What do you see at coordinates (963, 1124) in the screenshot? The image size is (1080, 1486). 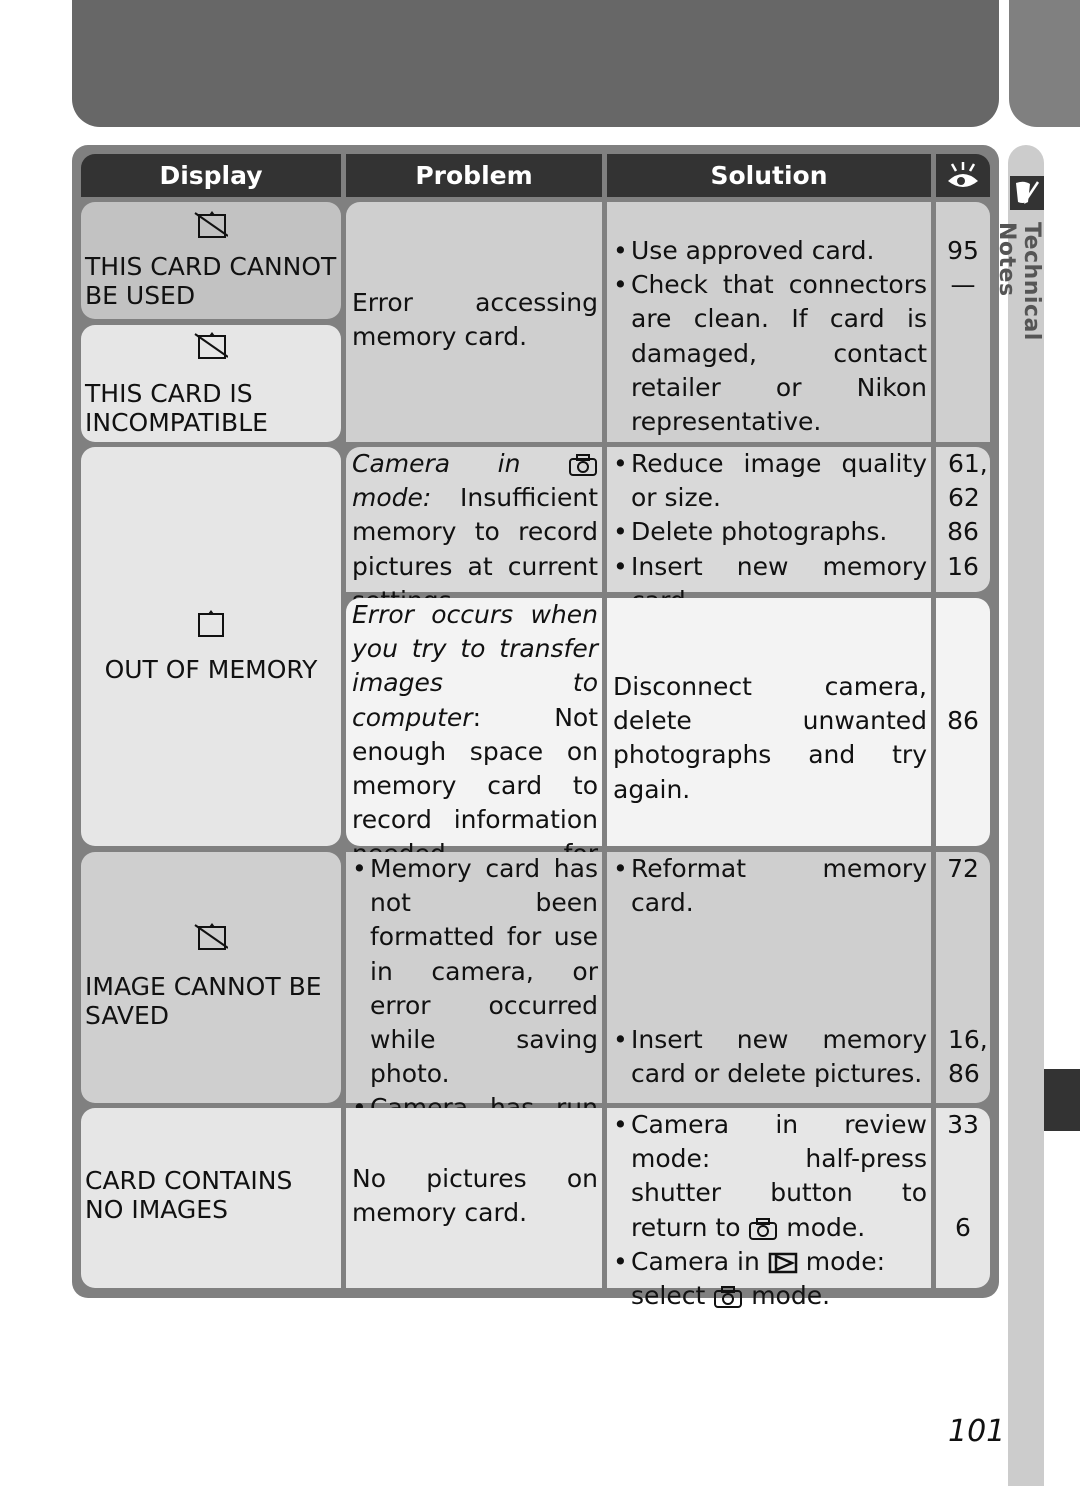 I see `page-ref: 33` at bounding box center [963, 1124].